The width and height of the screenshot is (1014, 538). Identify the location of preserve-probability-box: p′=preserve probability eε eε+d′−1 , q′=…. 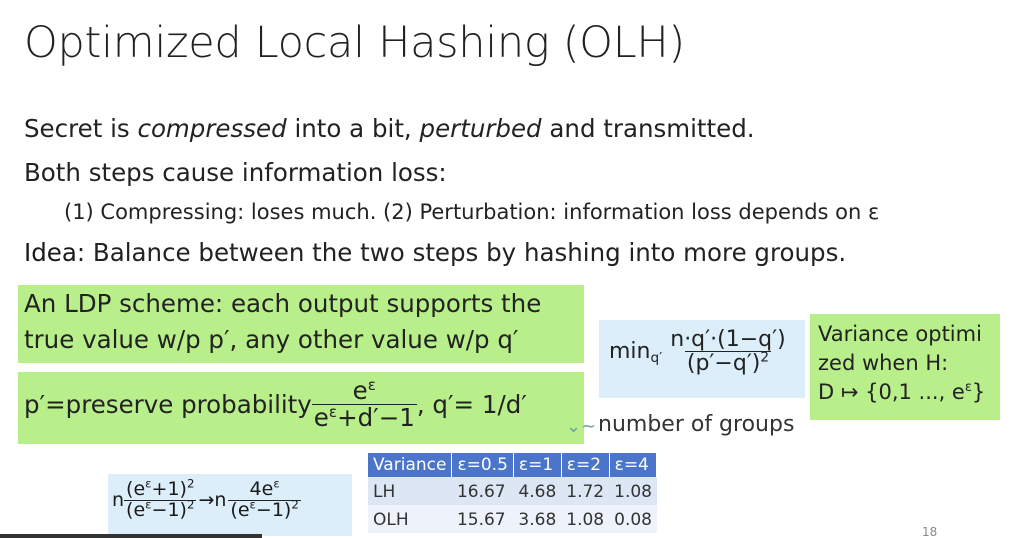
(301, 408).